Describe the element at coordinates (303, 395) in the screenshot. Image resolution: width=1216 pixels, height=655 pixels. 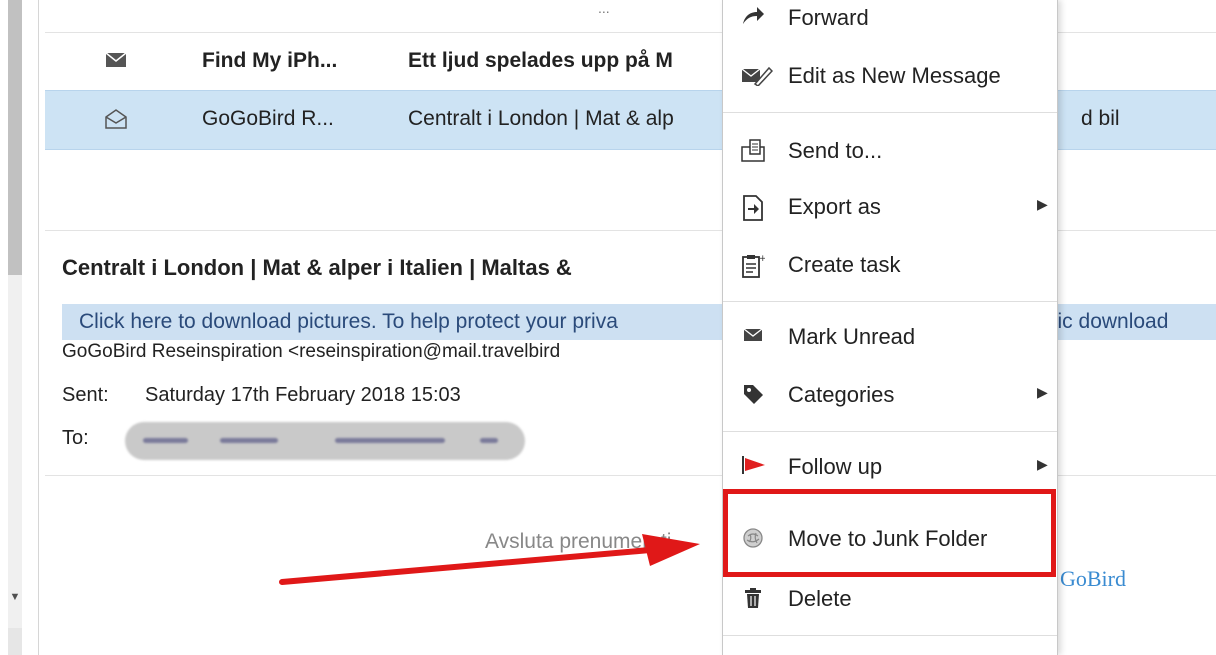
I see `sent-value: Saturday 17th February 2018 15:03` at that location.